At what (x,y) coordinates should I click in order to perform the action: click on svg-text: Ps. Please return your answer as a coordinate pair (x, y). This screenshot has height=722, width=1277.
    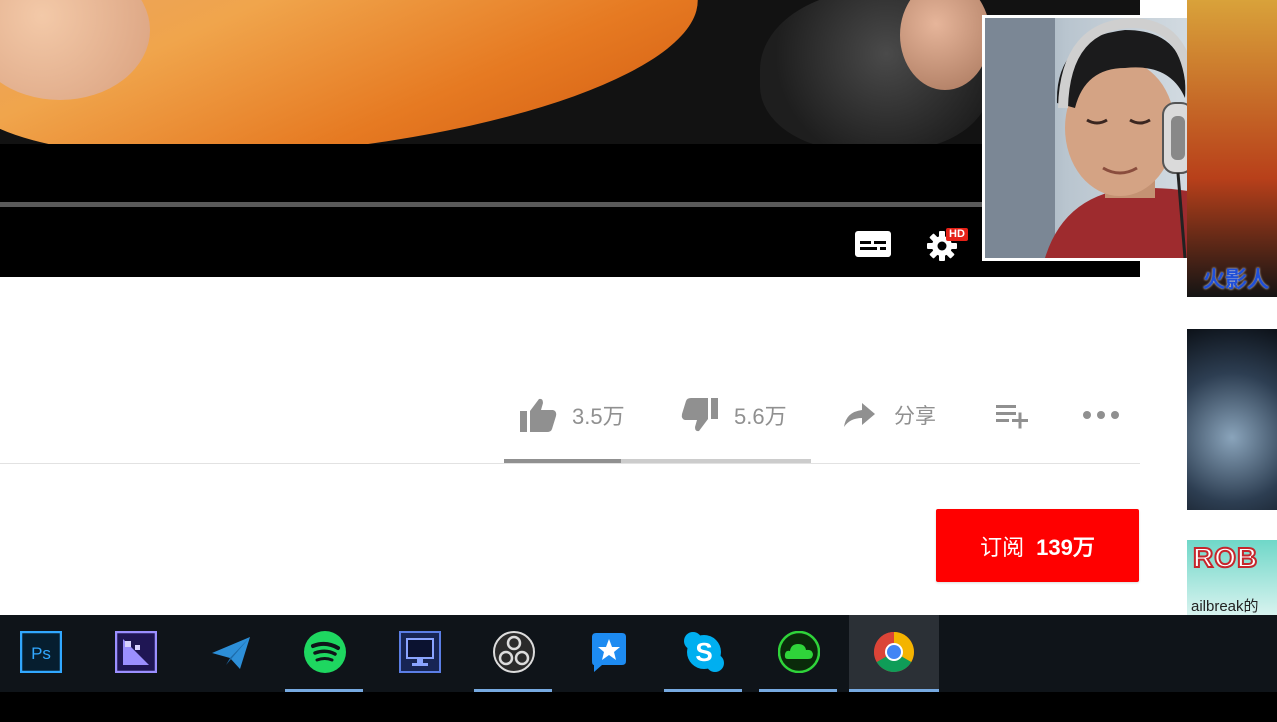
    Looking at the image, I should click on (41, 653).